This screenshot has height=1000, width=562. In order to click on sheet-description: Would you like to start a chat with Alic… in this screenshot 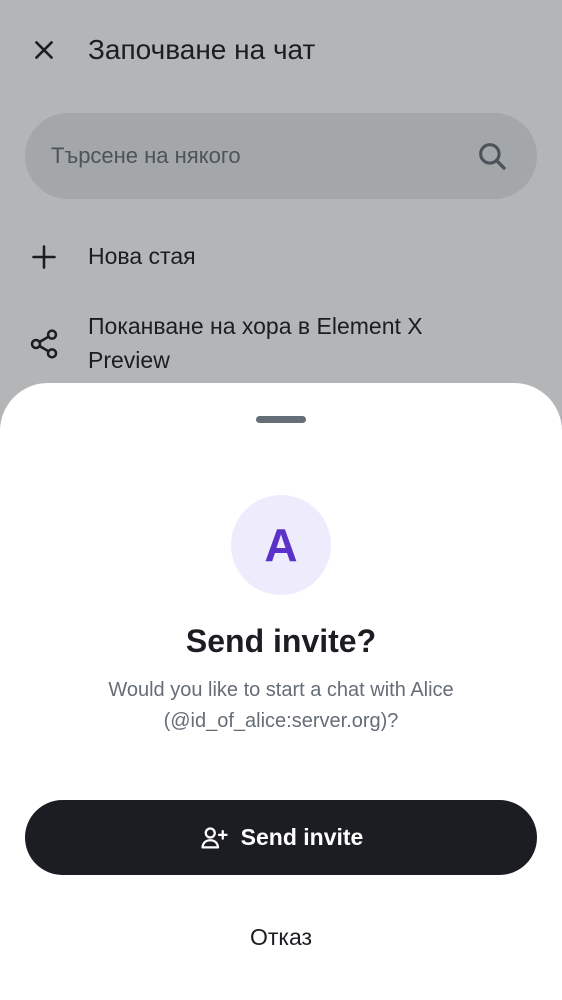, I will do `click(281, 705)`.